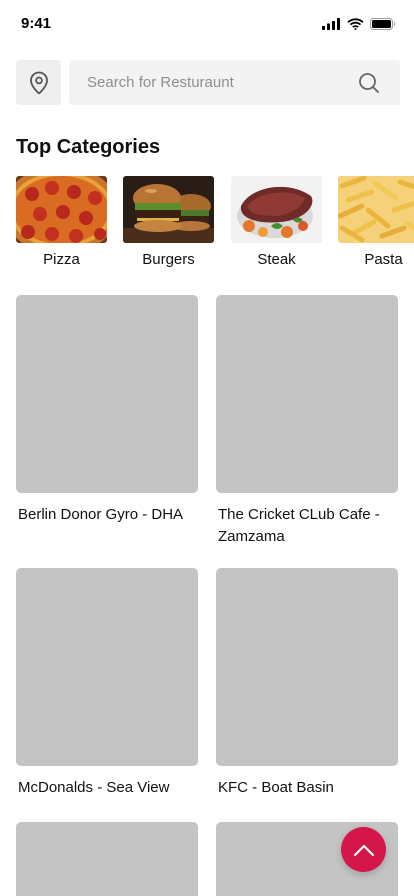  Describe the element at coordinates (101, 514) in the screenshot. I see `restaurant-name: Berlin Donor Gyro - DHA` at that location.